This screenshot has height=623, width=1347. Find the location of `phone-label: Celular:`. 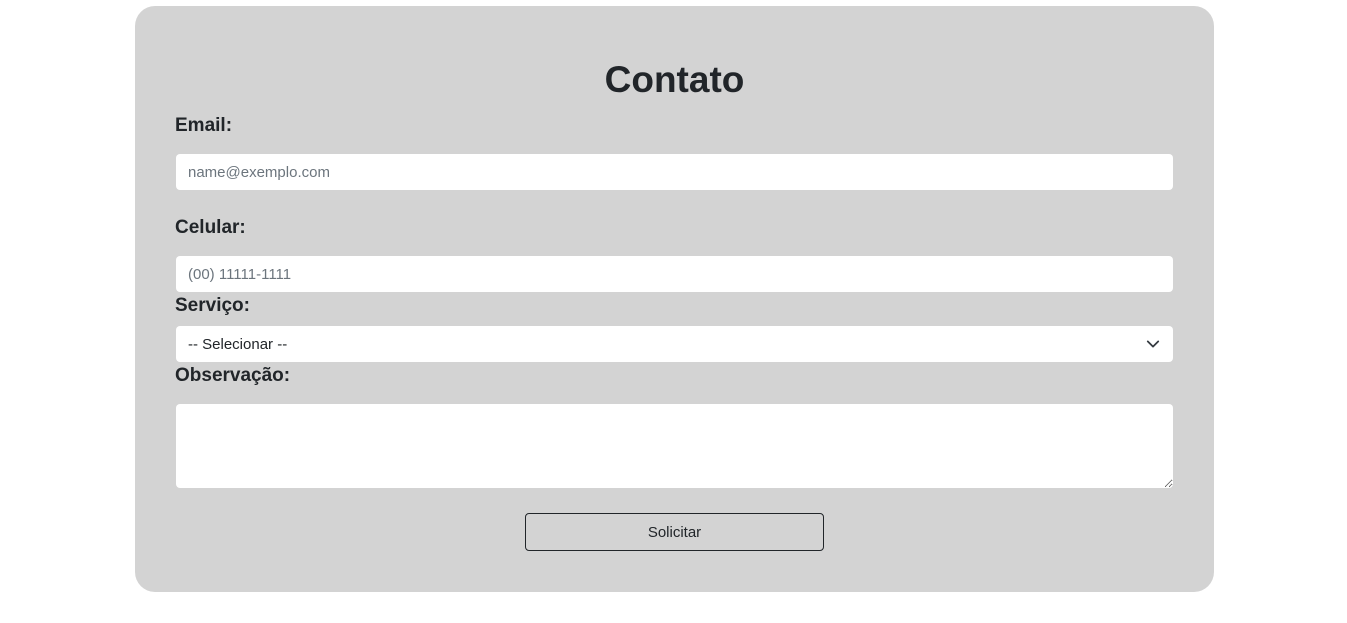

phone-label: Celular: is located at coordinates (210, 227).